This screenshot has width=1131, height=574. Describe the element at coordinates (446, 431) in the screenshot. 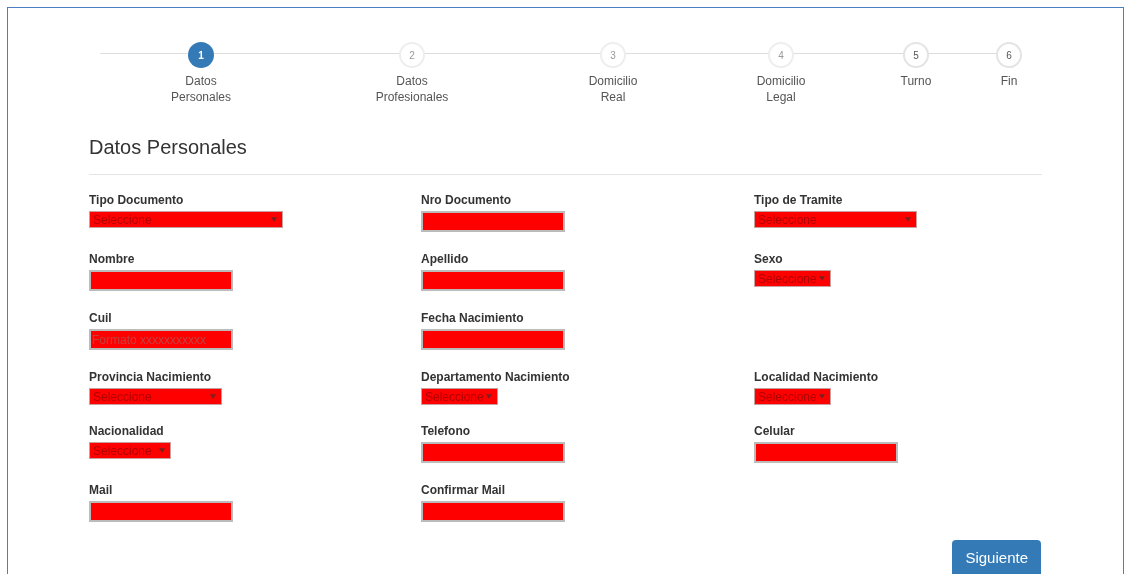

I see `field-label: Telefono` at that location.